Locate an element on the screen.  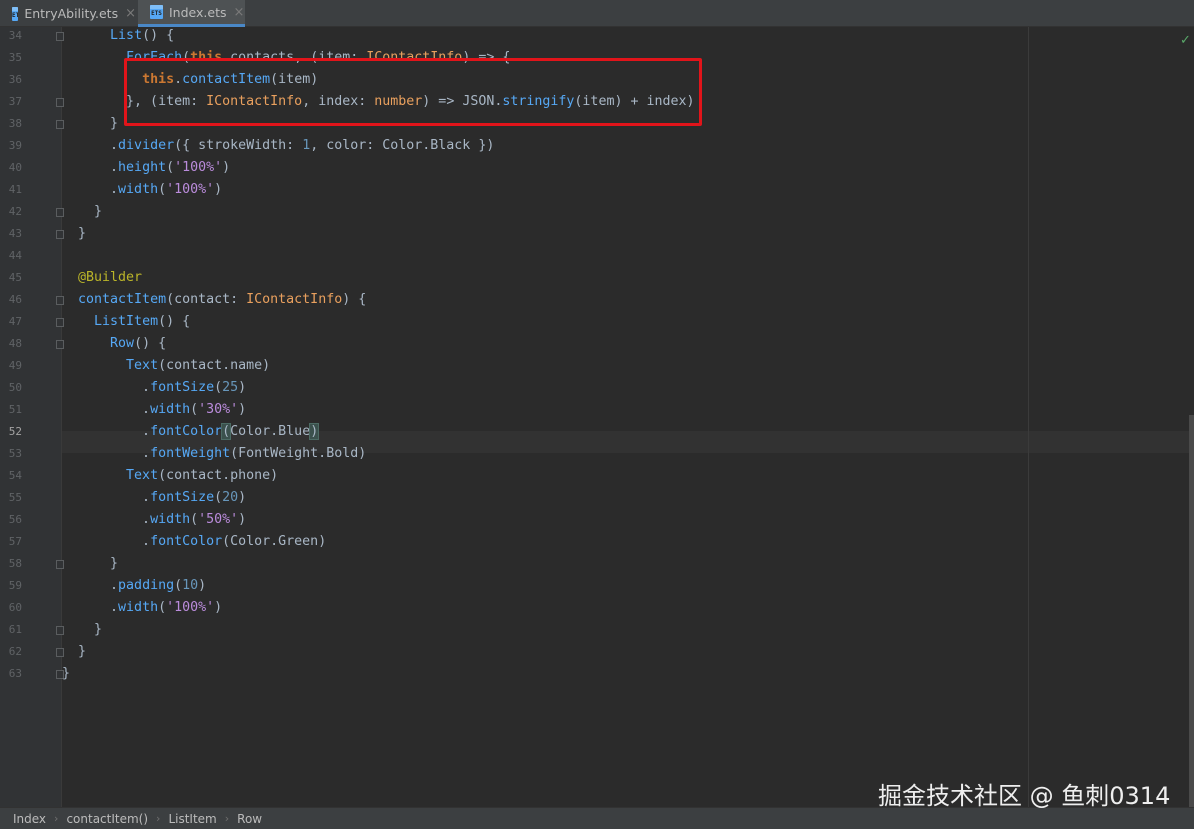
code-token: padding is located at coordinates (146, 585).